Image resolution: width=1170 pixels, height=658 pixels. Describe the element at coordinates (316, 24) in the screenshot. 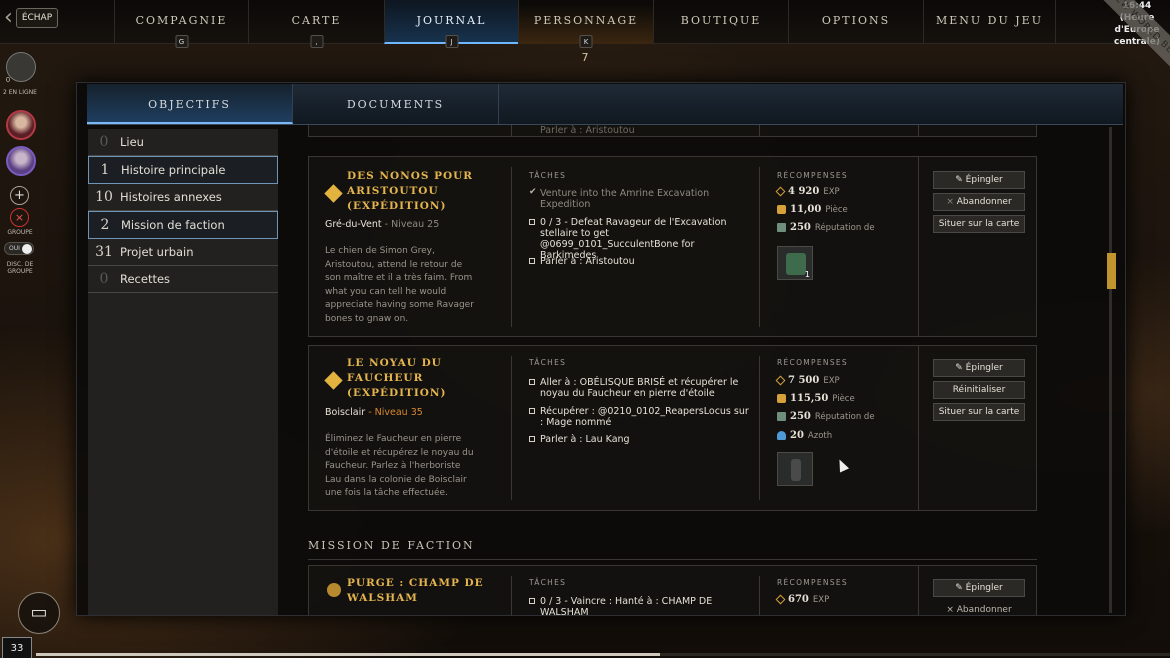

I see `tab-carte: CARTE ,` at that location.